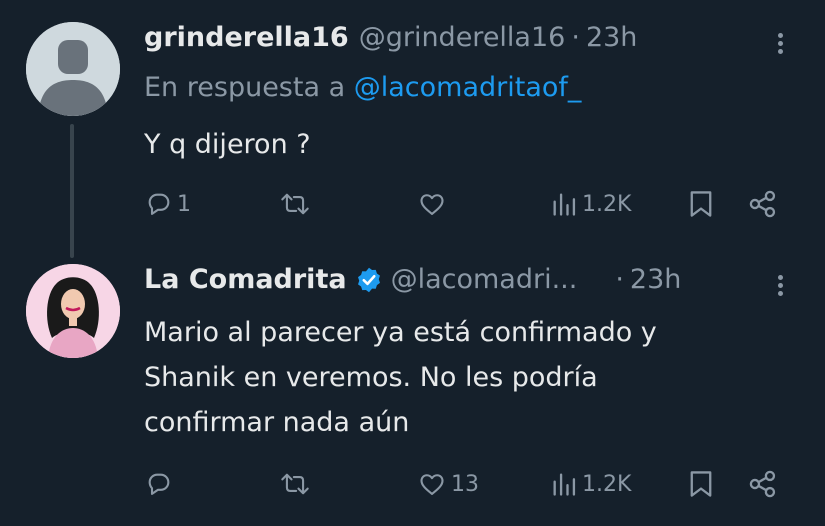 The width and height of the screenshot is (825, 526). Describe the element at coordinates (465, 484) in the screenshot. I see `like-count: 13` at that location.